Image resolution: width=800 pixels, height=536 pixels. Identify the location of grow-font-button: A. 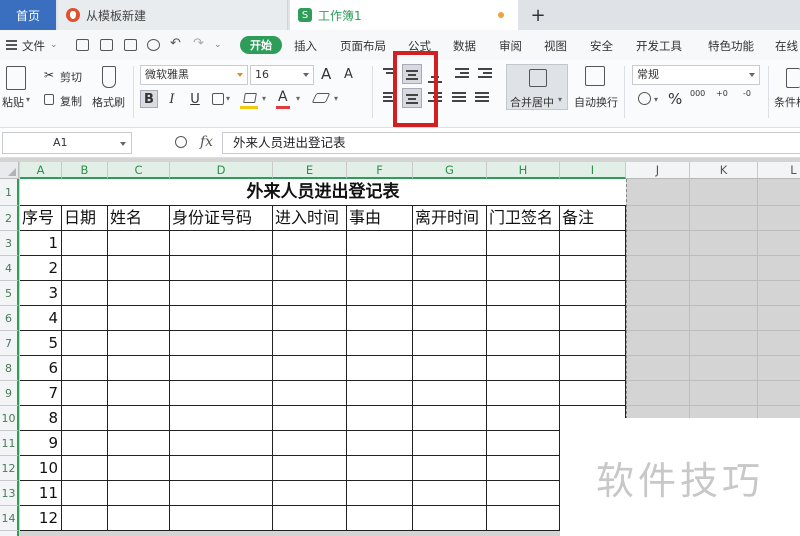
(326, 74).